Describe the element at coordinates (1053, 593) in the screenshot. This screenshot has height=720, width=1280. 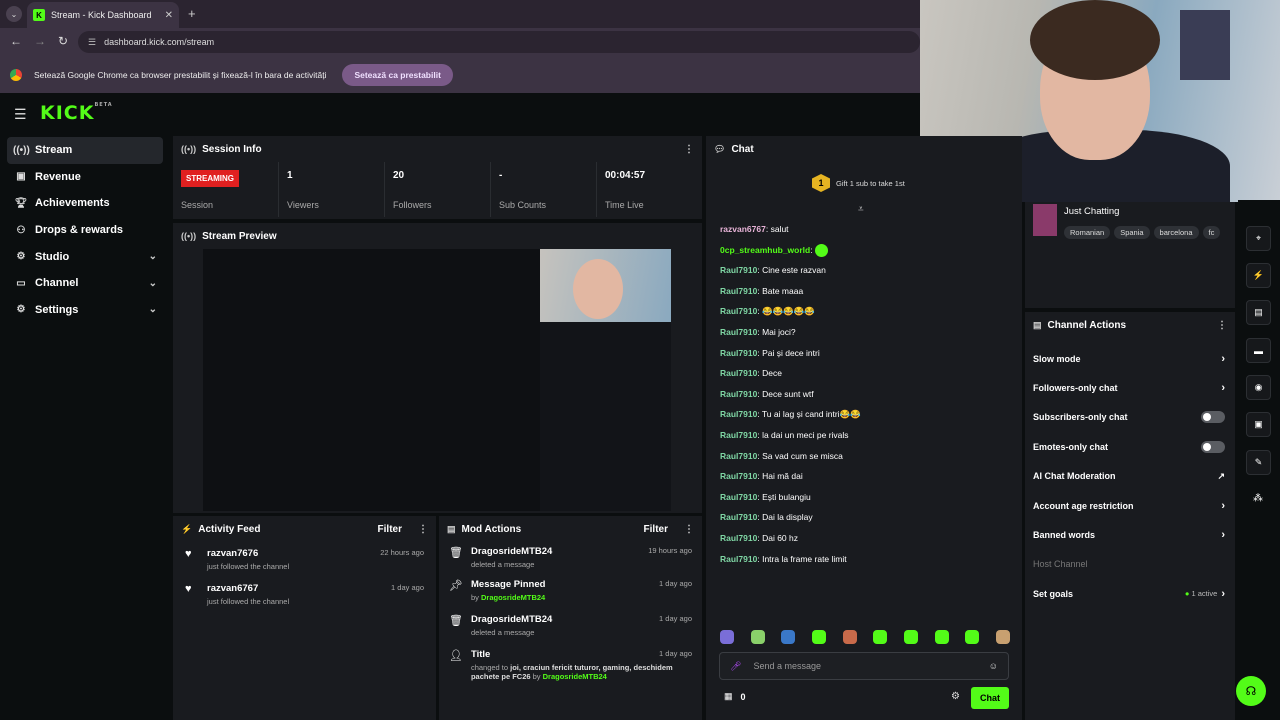
I see `action-label: Set goals` at that location.